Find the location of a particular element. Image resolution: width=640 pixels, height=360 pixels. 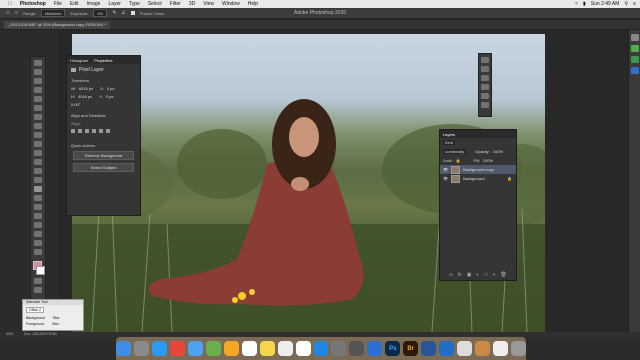

angle-value: 0.00° is located at coordinates (75, 104).